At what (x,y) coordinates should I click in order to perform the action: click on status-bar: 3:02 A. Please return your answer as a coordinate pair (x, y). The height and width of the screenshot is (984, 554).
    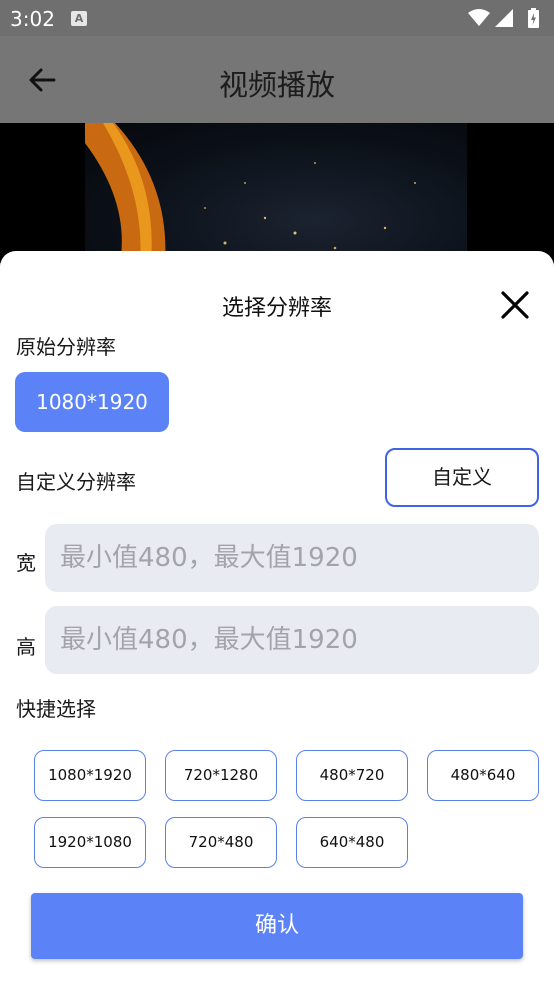
    Looking at the image, I should click on (277, 18).